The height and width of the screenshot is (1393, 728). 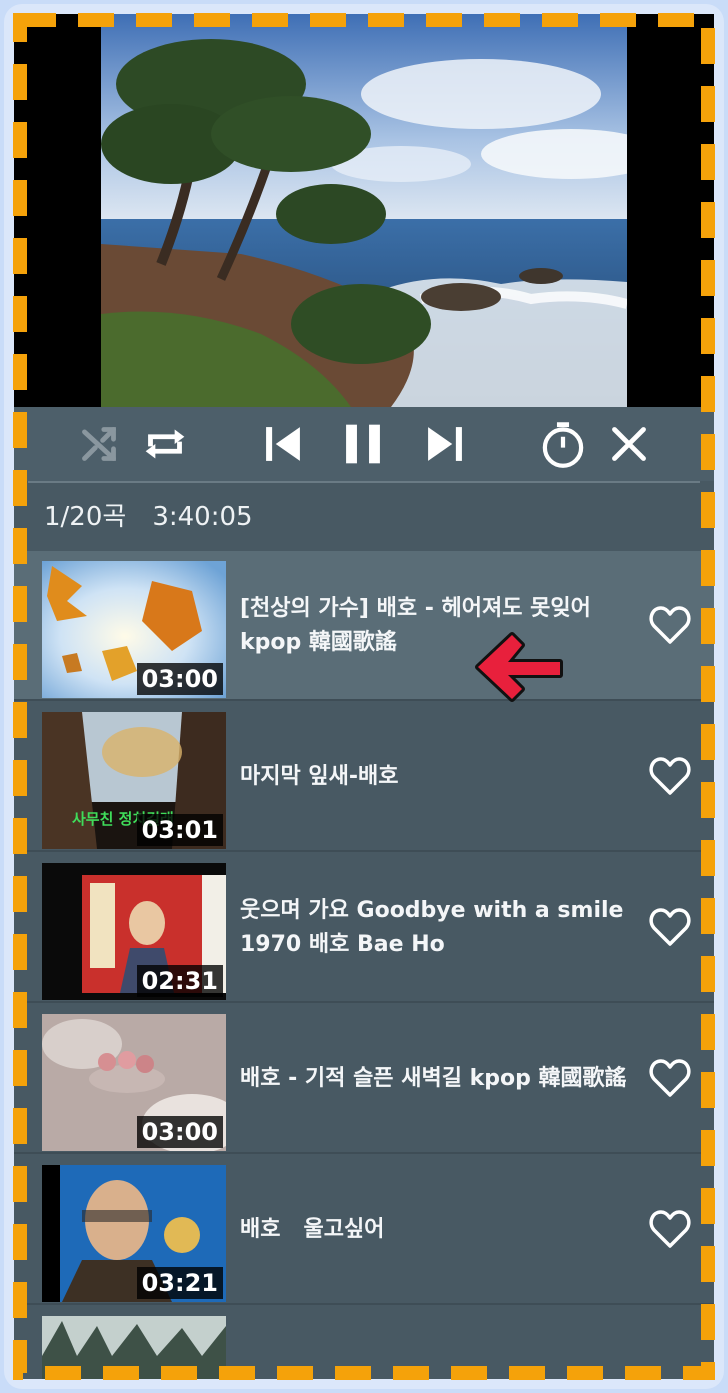 I want to click on list-item: 03:21 배호 울고싶어, so click(x=364, y=1230).